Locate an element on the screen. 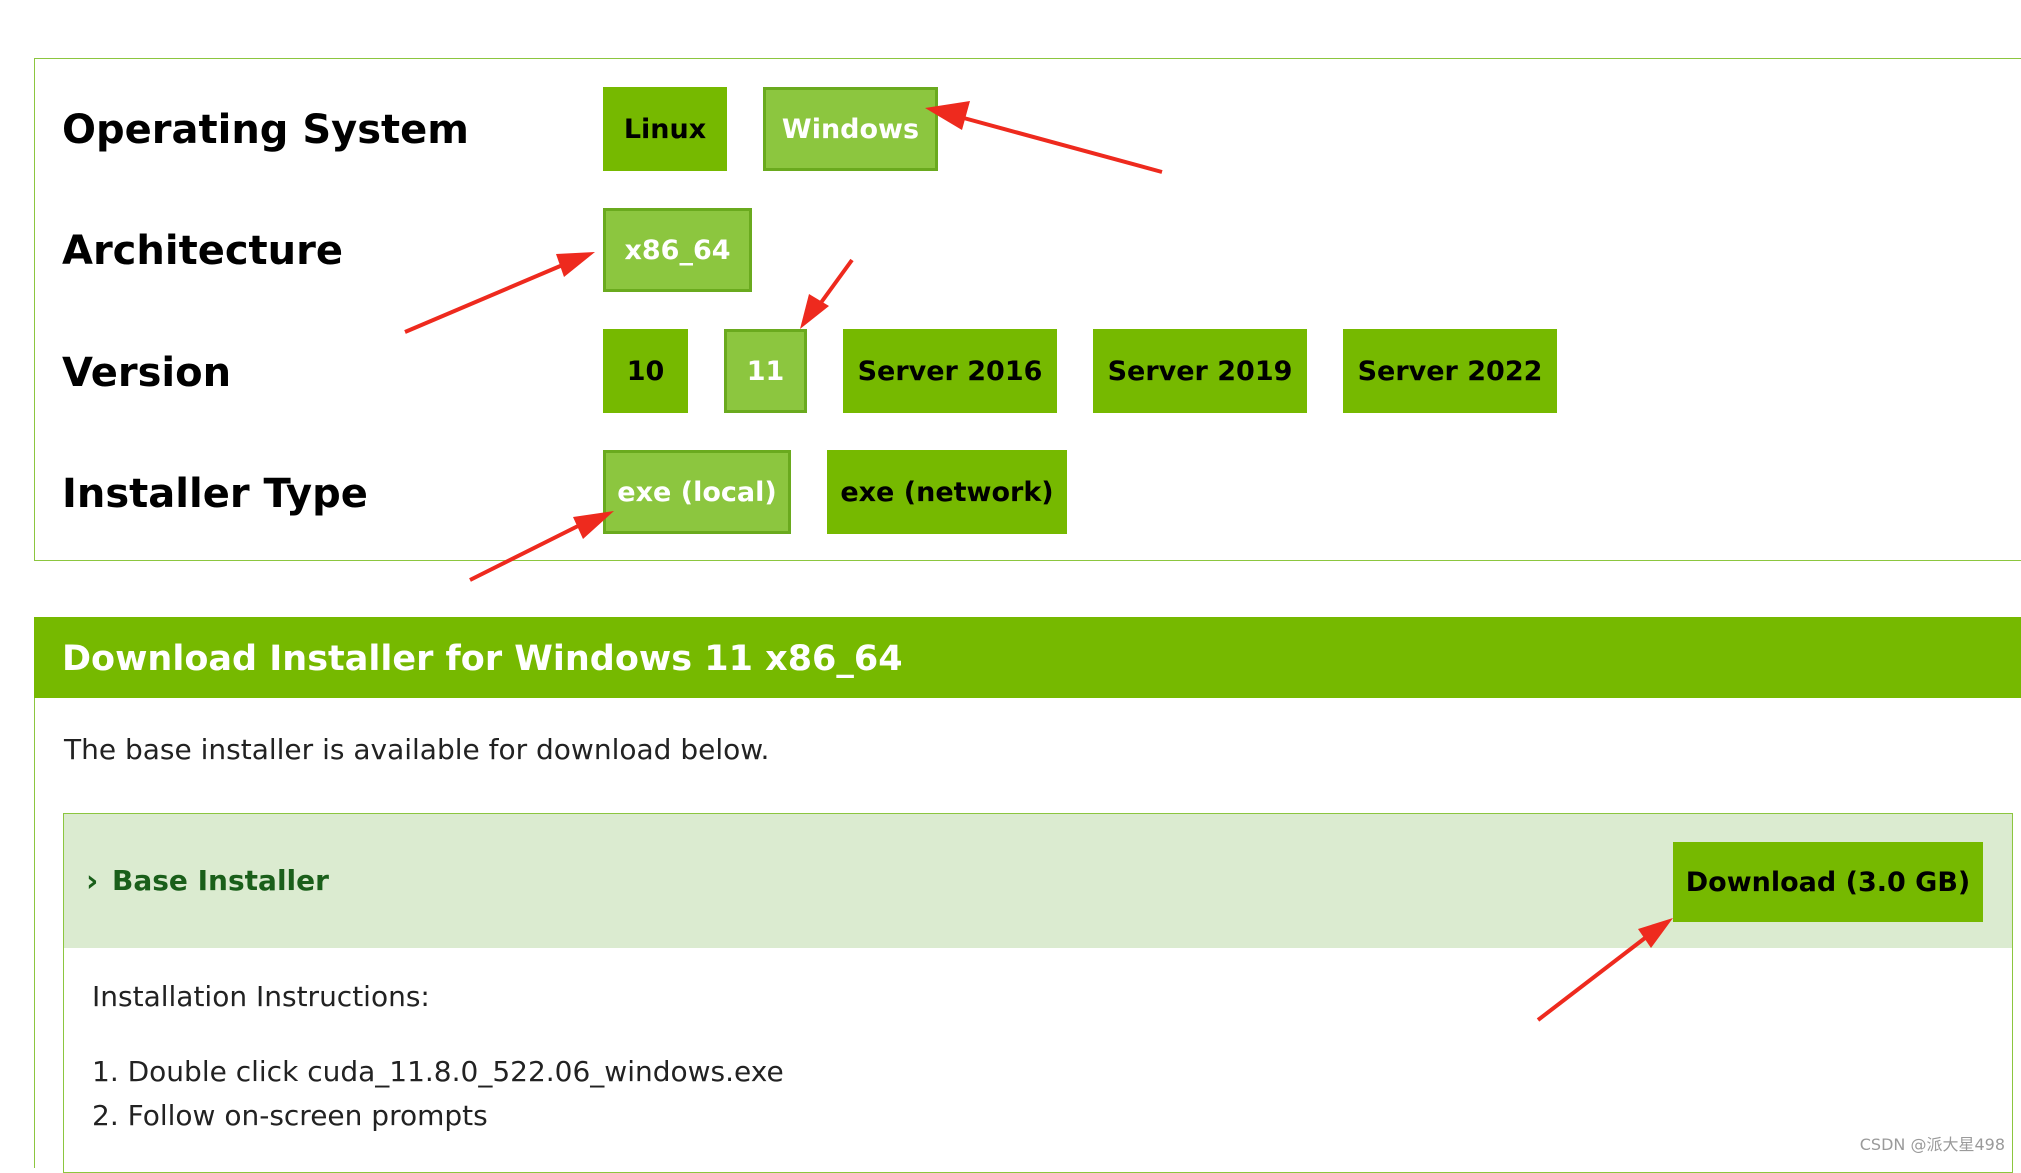  version-option-11: 11 is located at coordinates (765, 371).